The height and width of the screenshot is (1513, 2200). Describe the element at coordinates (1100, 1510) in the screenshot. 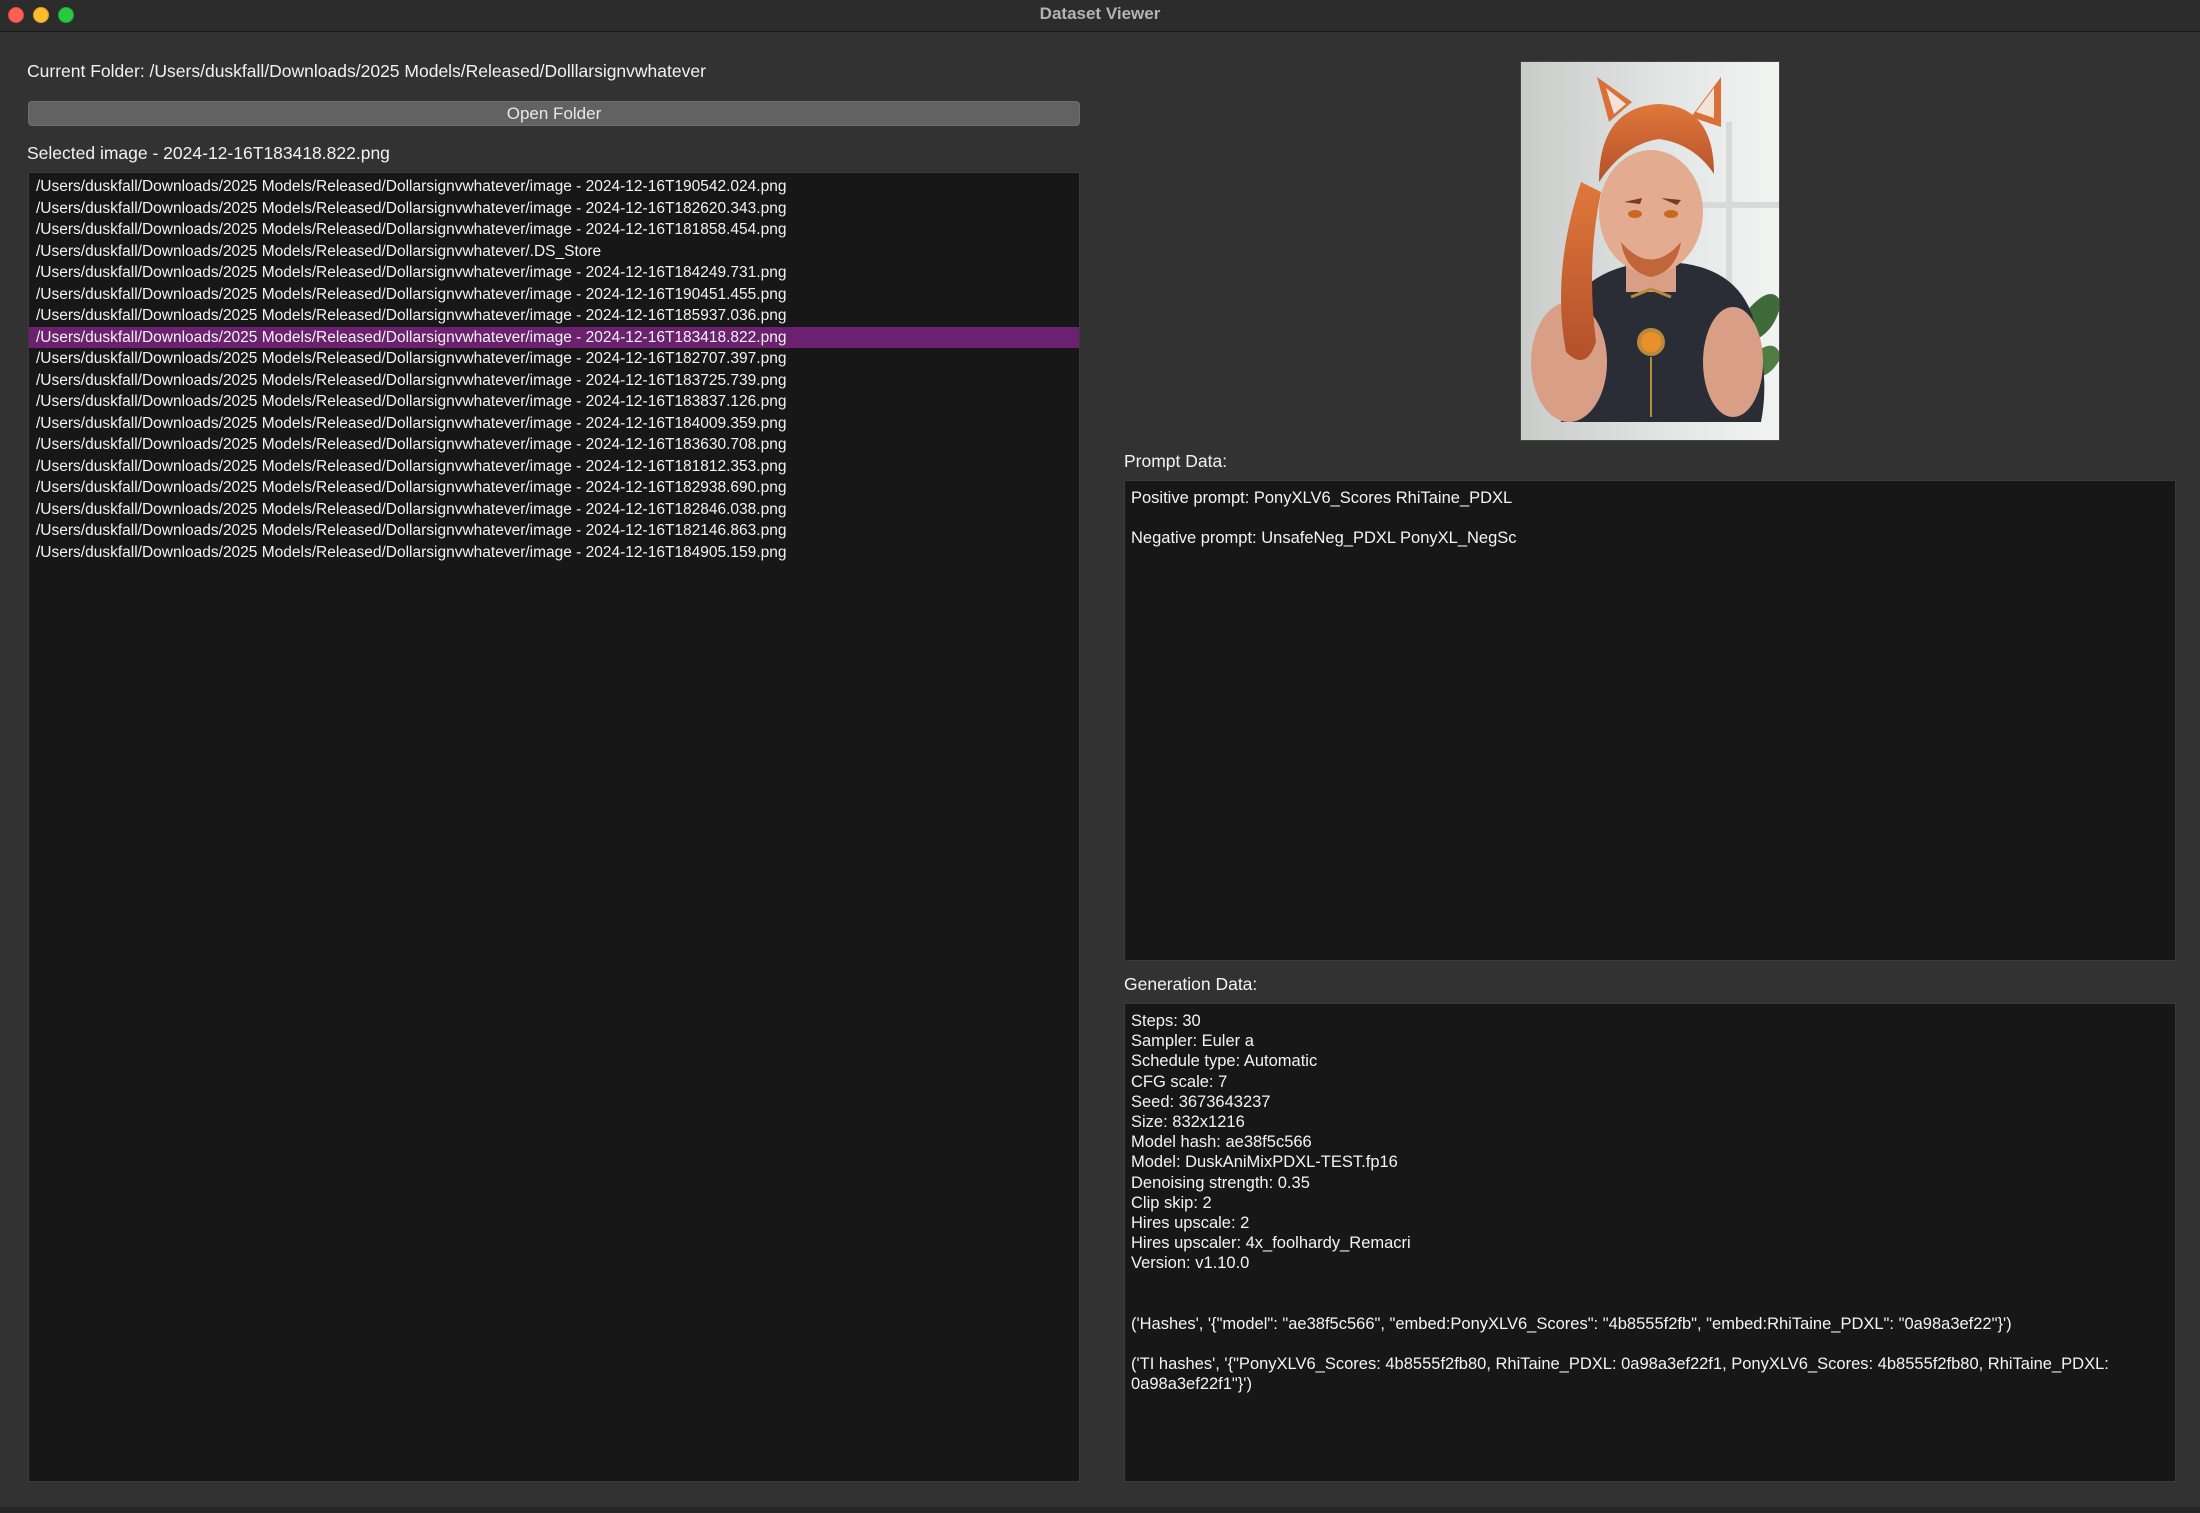

I see `window-bottom-edge` at that location.